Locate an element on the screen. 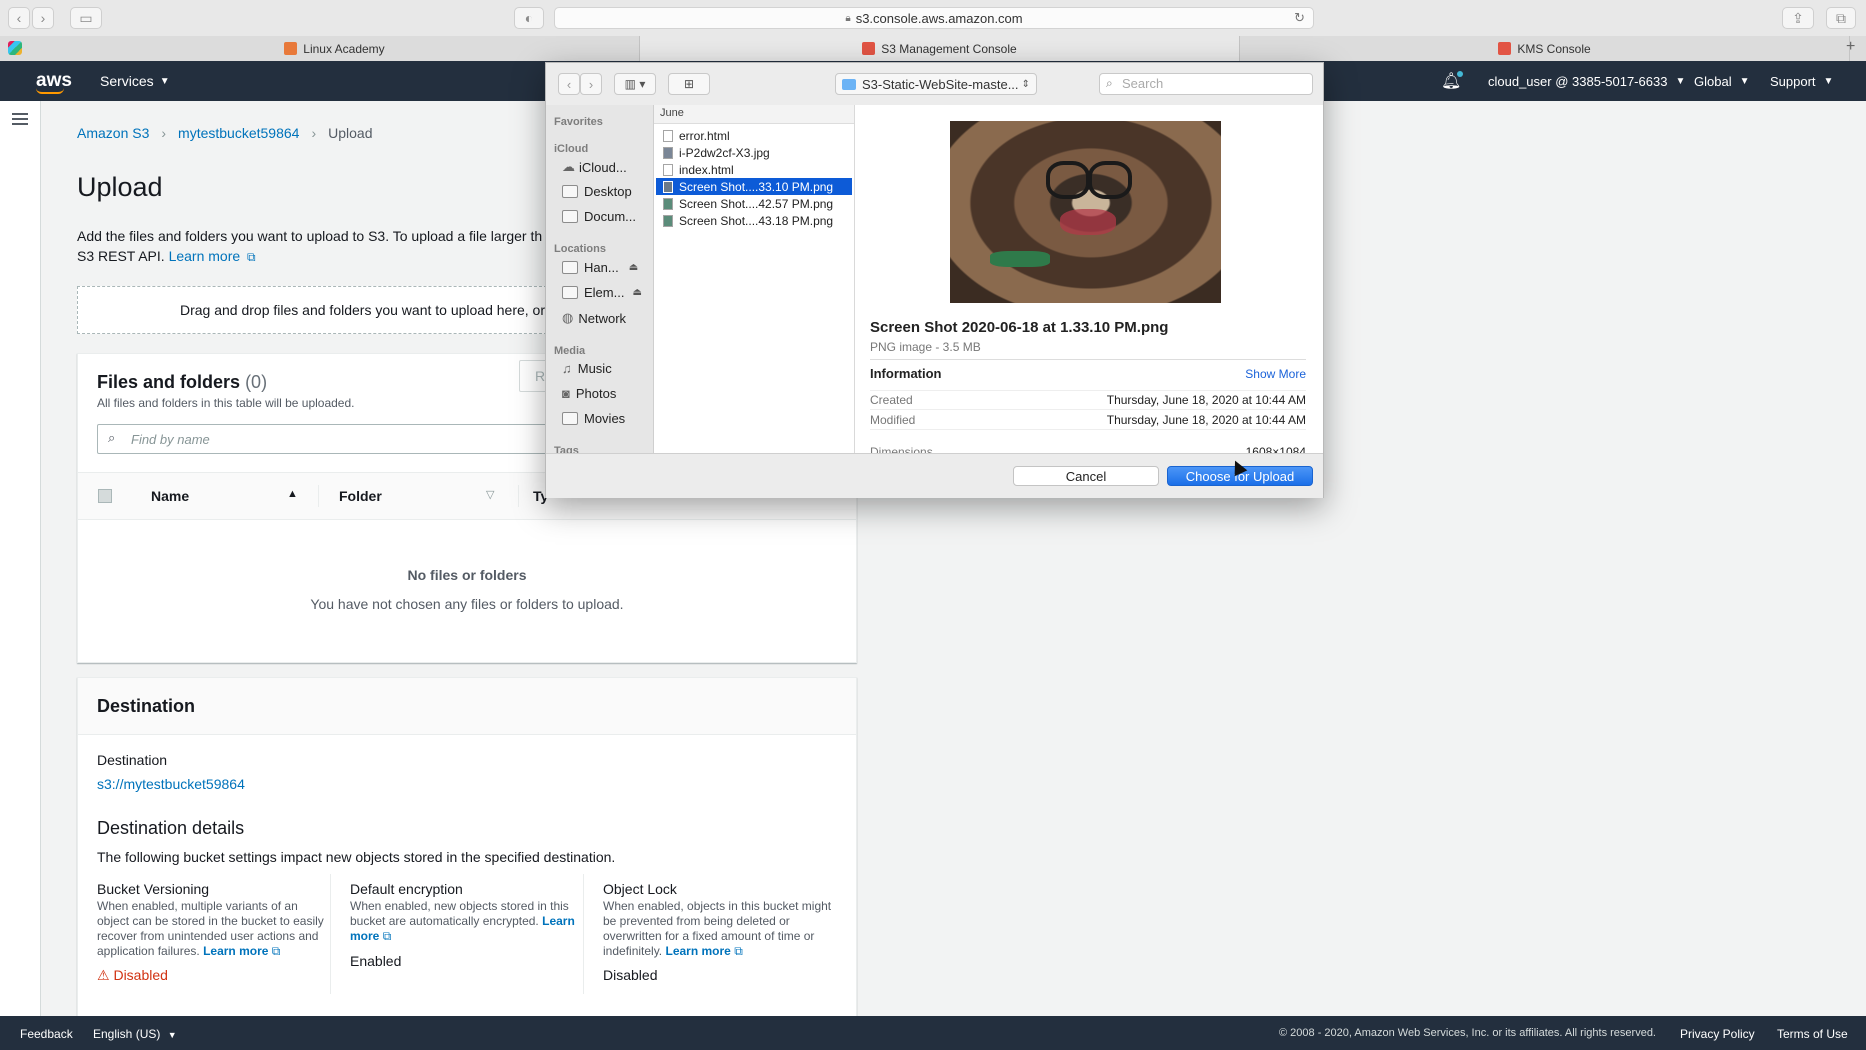 This screenshot has width=1866, height=1050. language-menu: English (US) ▼ is located at coordinates (135, 1034).